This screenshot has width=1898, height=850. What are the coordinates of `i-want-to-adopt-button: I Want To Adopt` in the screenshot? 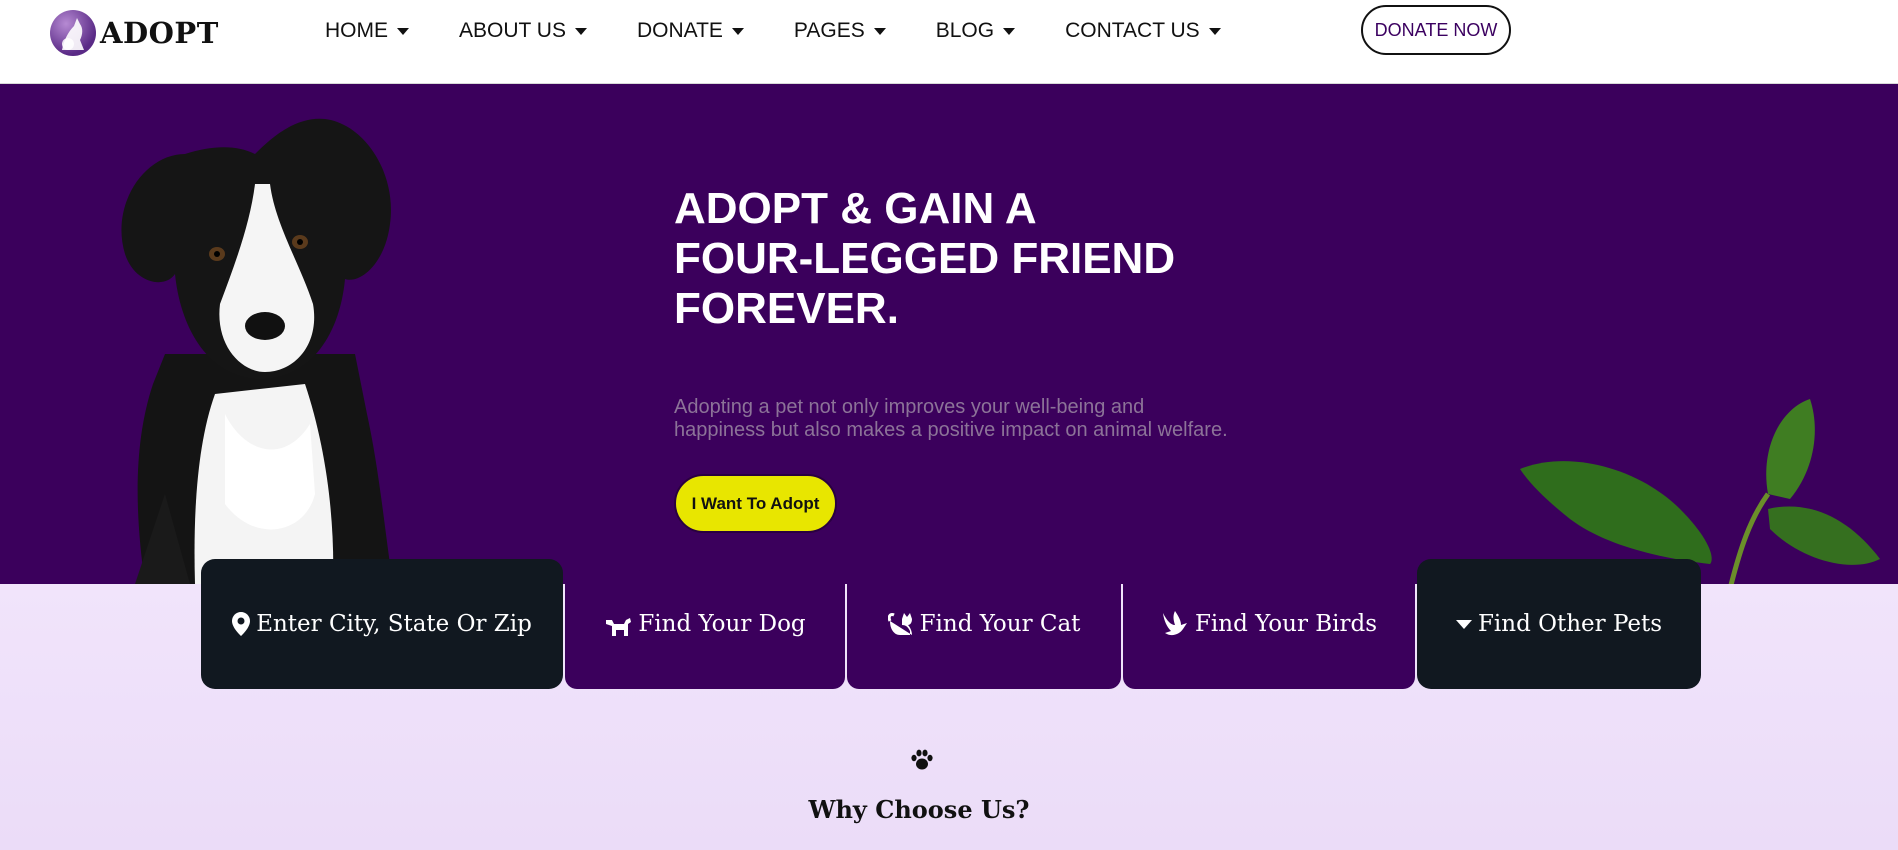 It's located at (755, 503).